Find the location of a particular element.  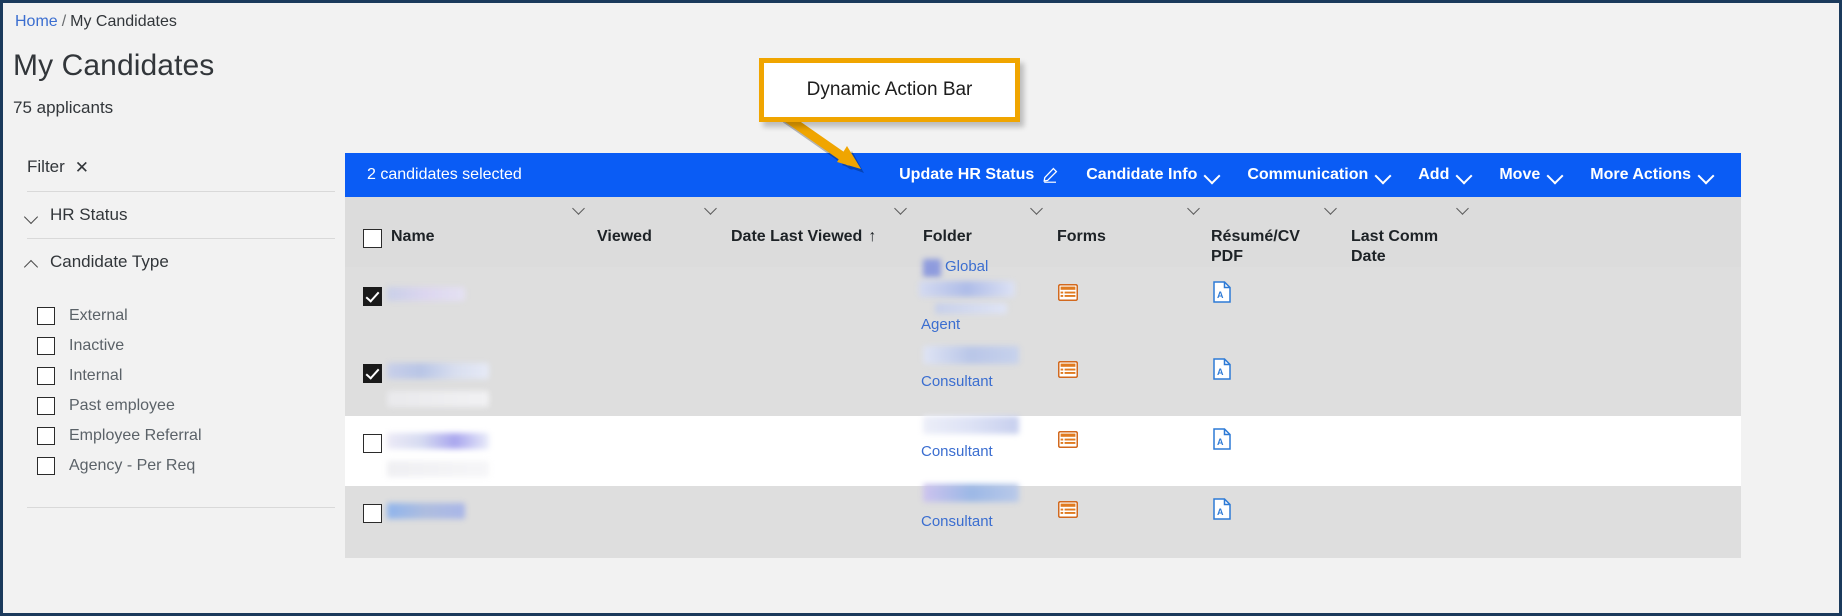

redacted-name-second-line is located at coordinates (438, 399).